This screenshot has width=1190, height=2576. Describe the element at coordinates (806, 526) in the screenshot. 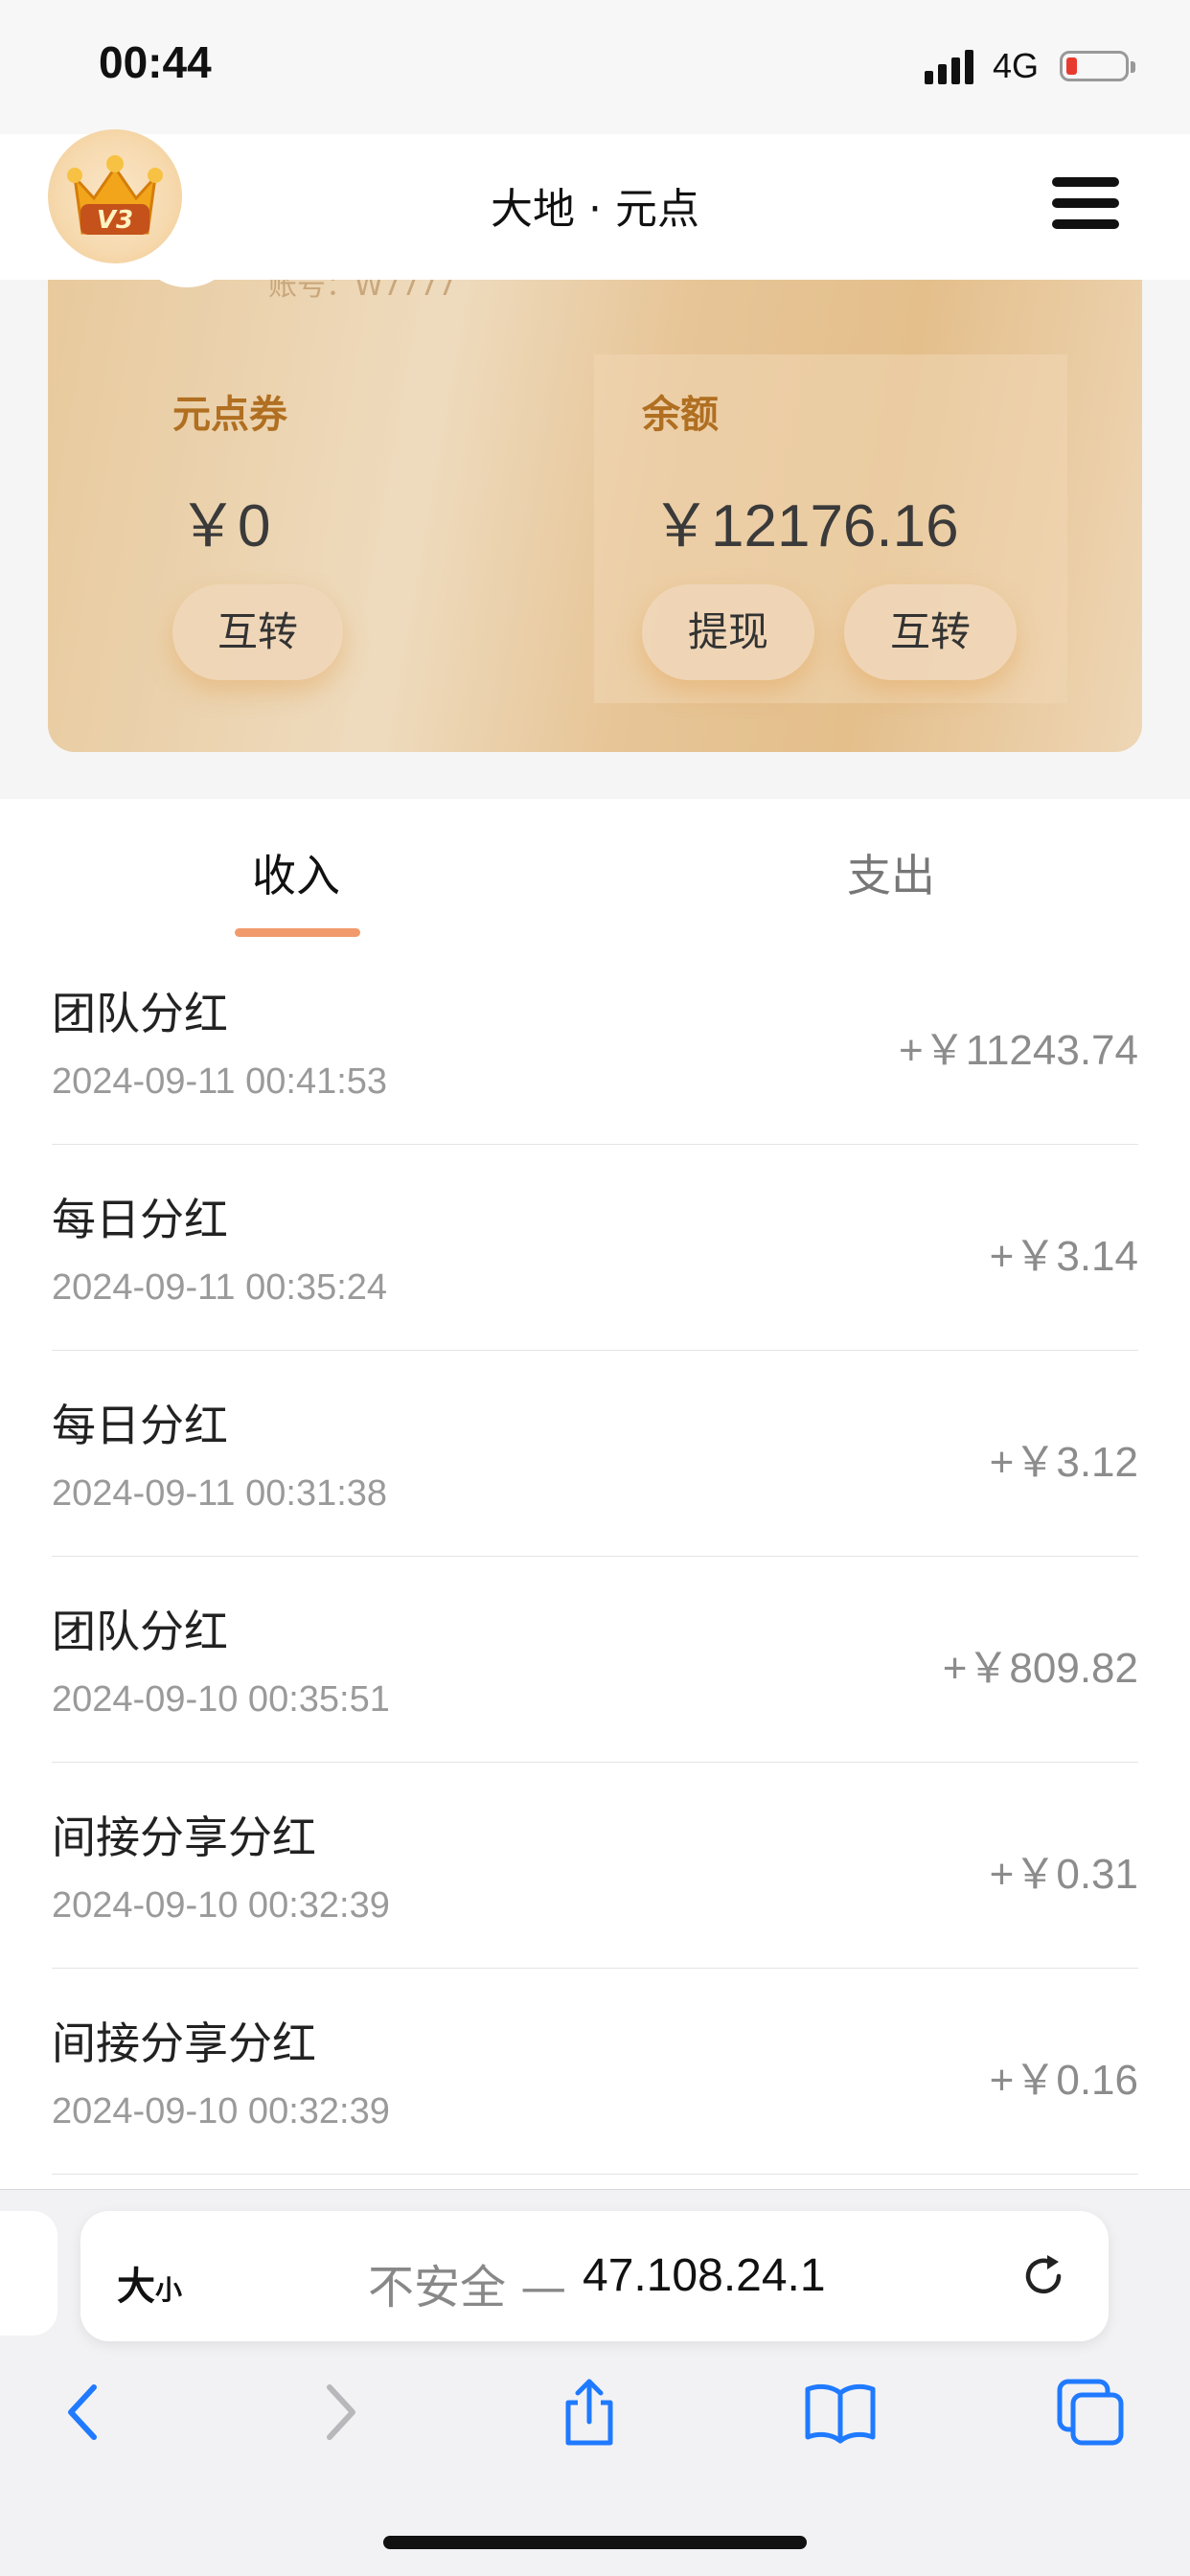

I see `balance-value: ￥12176.16` at that location.